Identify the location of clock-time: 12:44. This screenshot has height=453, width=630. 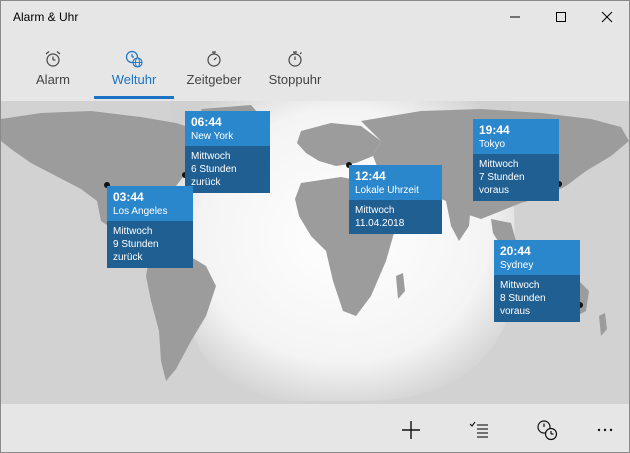
(370, 176).